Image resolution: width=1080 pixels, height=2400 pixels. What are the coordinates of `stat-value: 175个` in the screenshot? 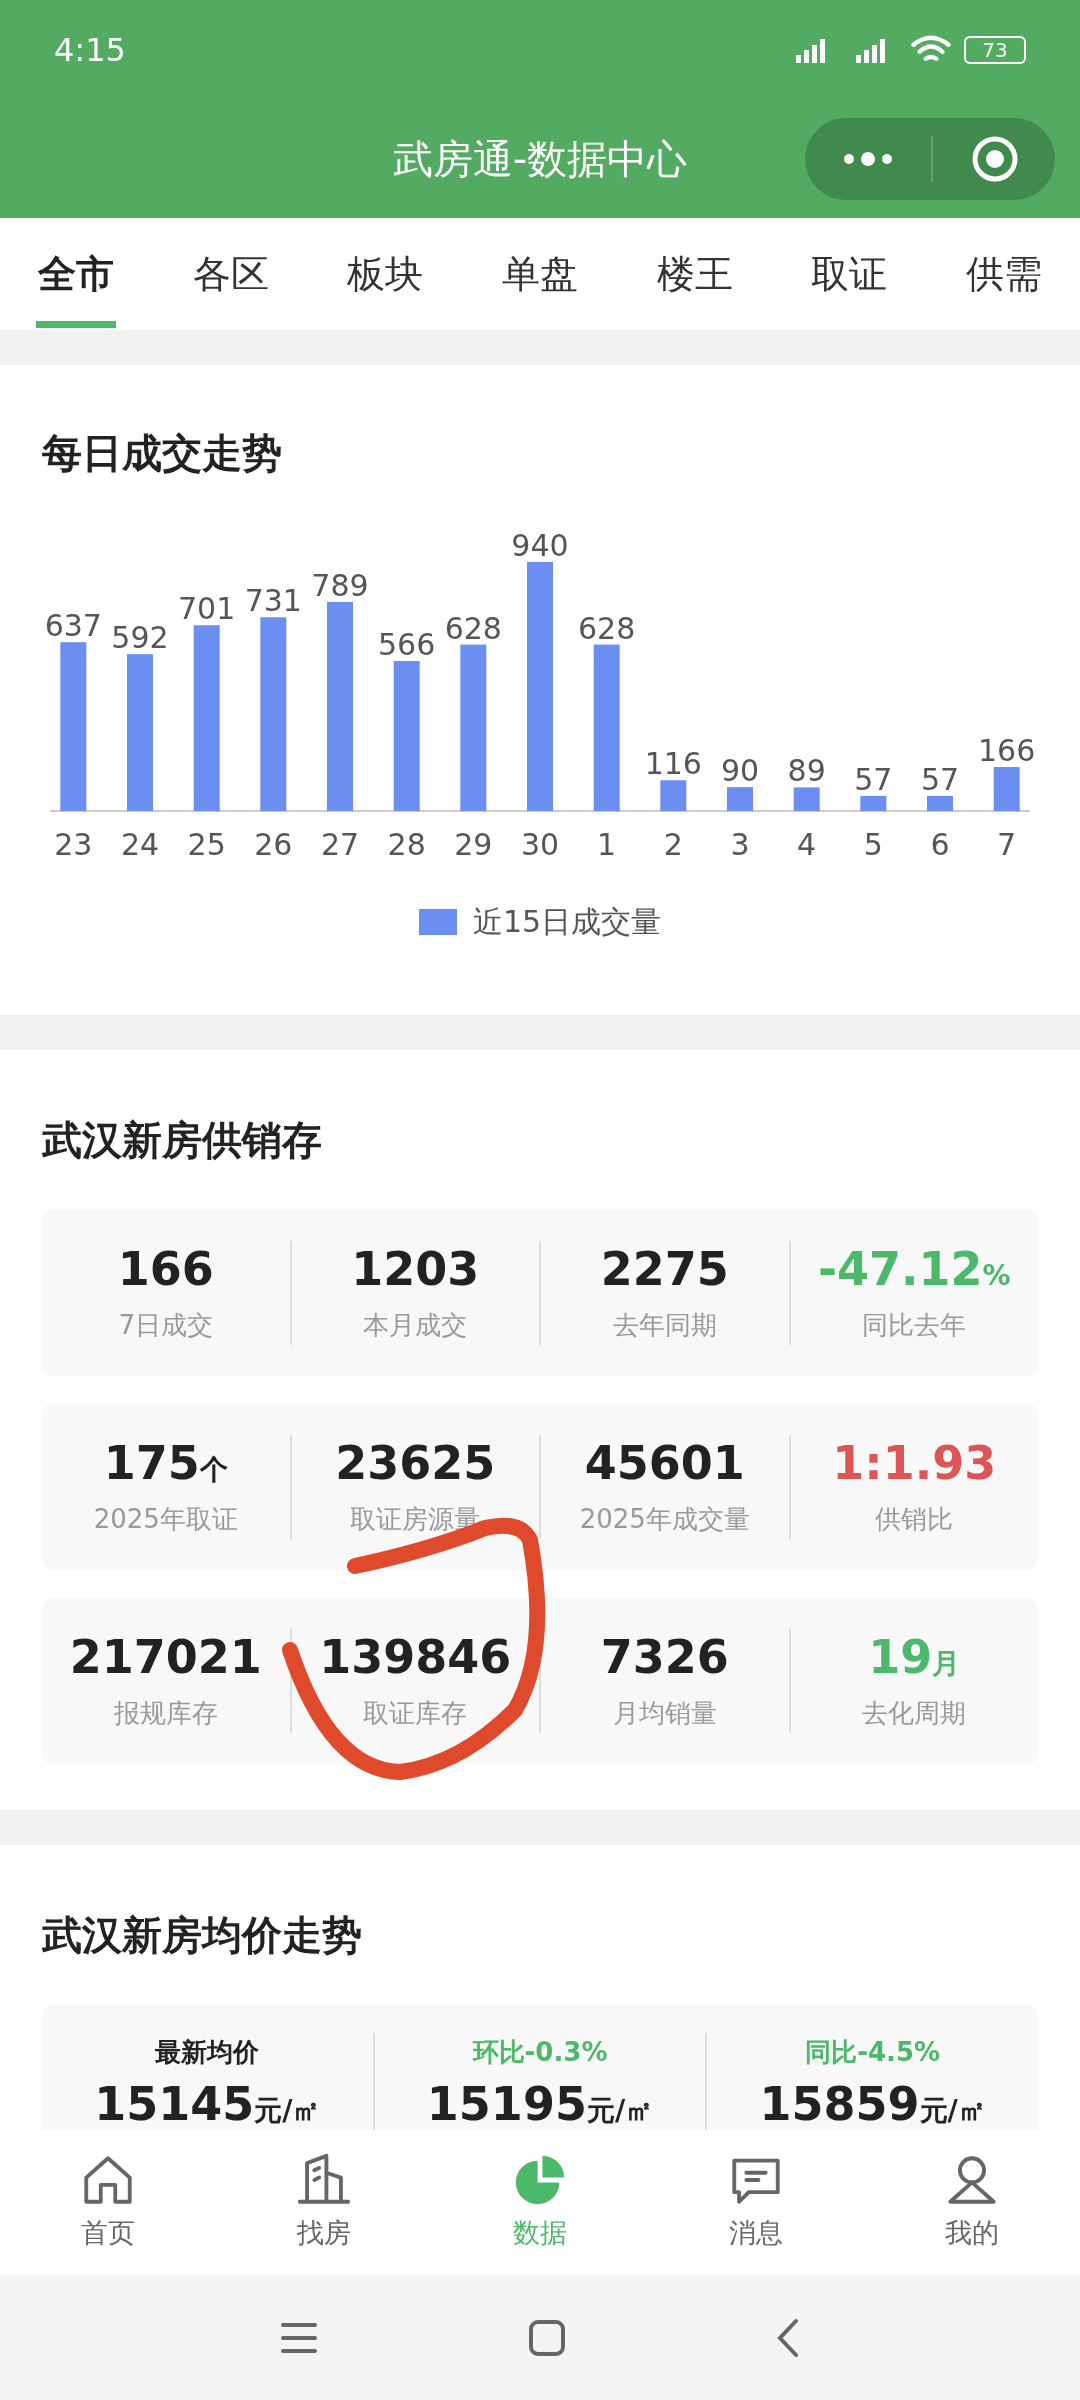 It's located at (165, 1463).